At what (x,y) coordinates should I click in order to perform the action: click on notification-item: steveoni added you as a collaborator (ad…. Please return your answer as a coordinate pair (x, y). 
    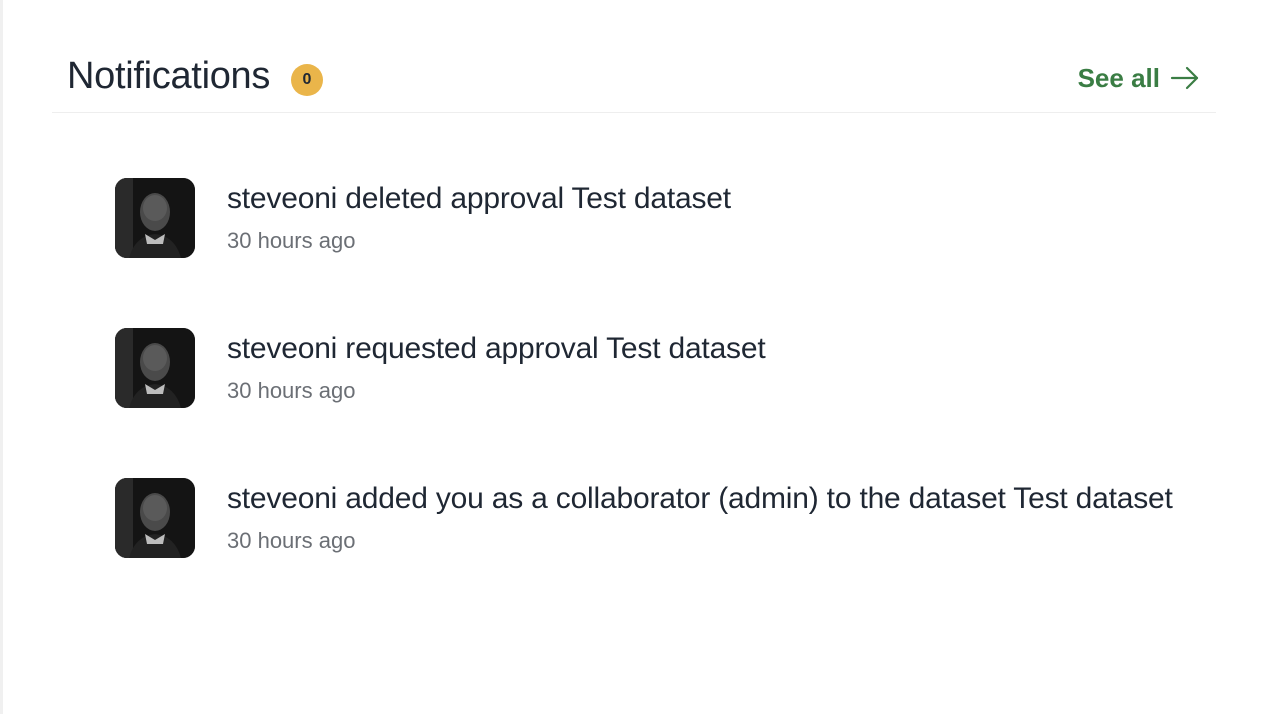
    Looking at the image, I should click on (675, 518).